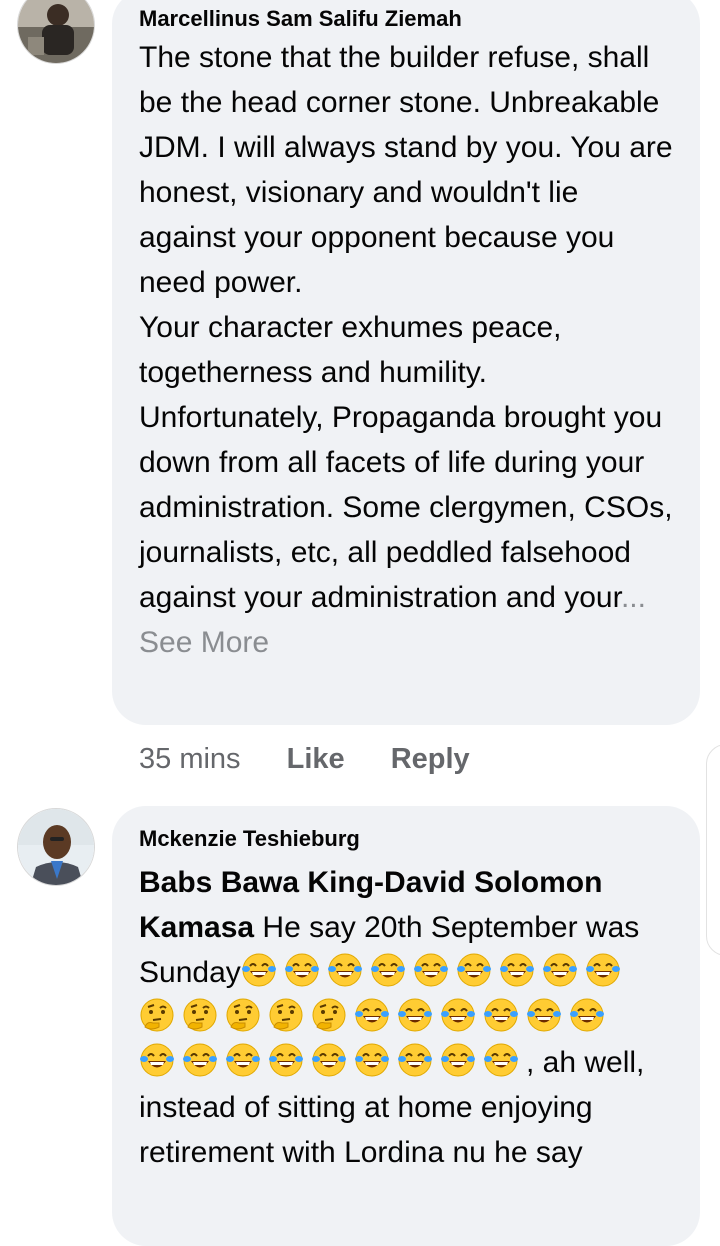 This screenshot has height=1246, width=720. I want to click on comment-timestamp: 35 mins, so click(190, 759).